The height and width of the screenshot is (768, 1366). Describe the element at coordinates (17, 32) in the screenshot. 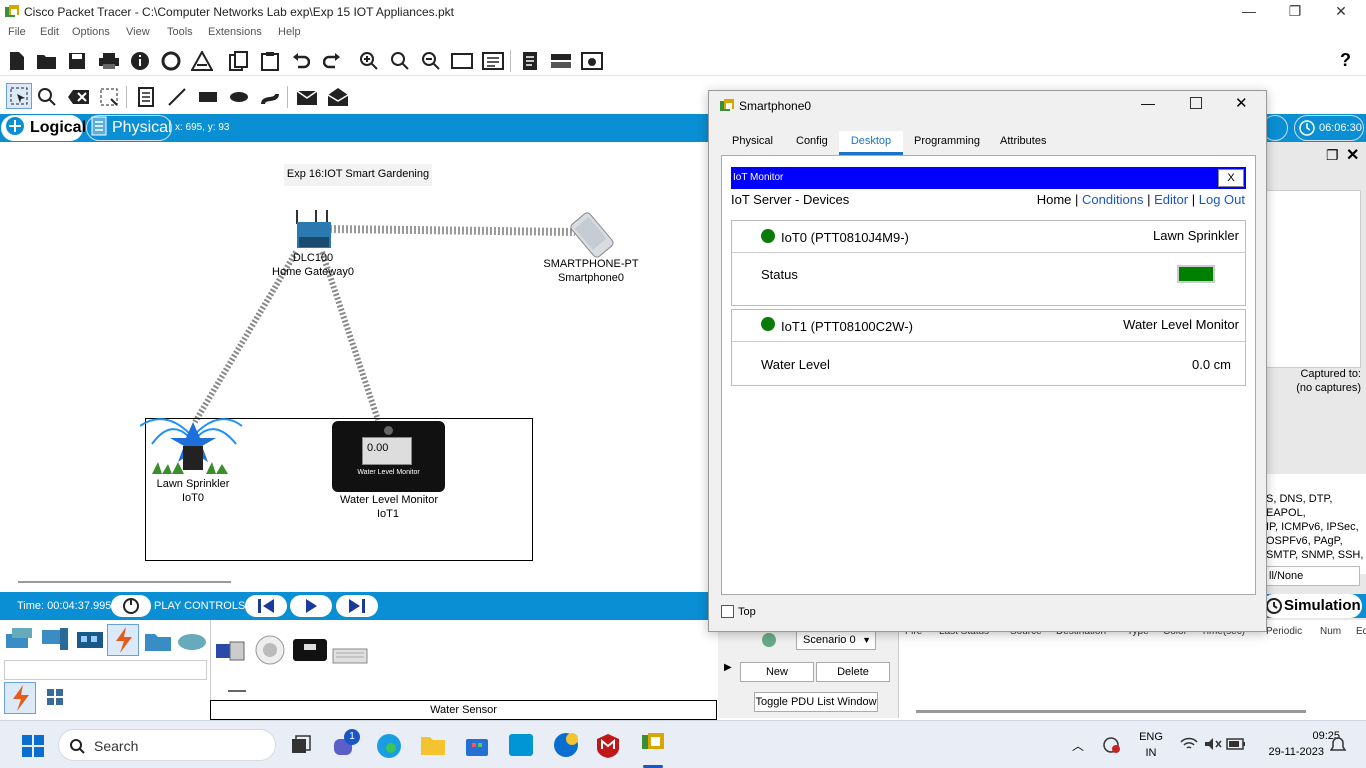

I see `menu-file: File` at that location.